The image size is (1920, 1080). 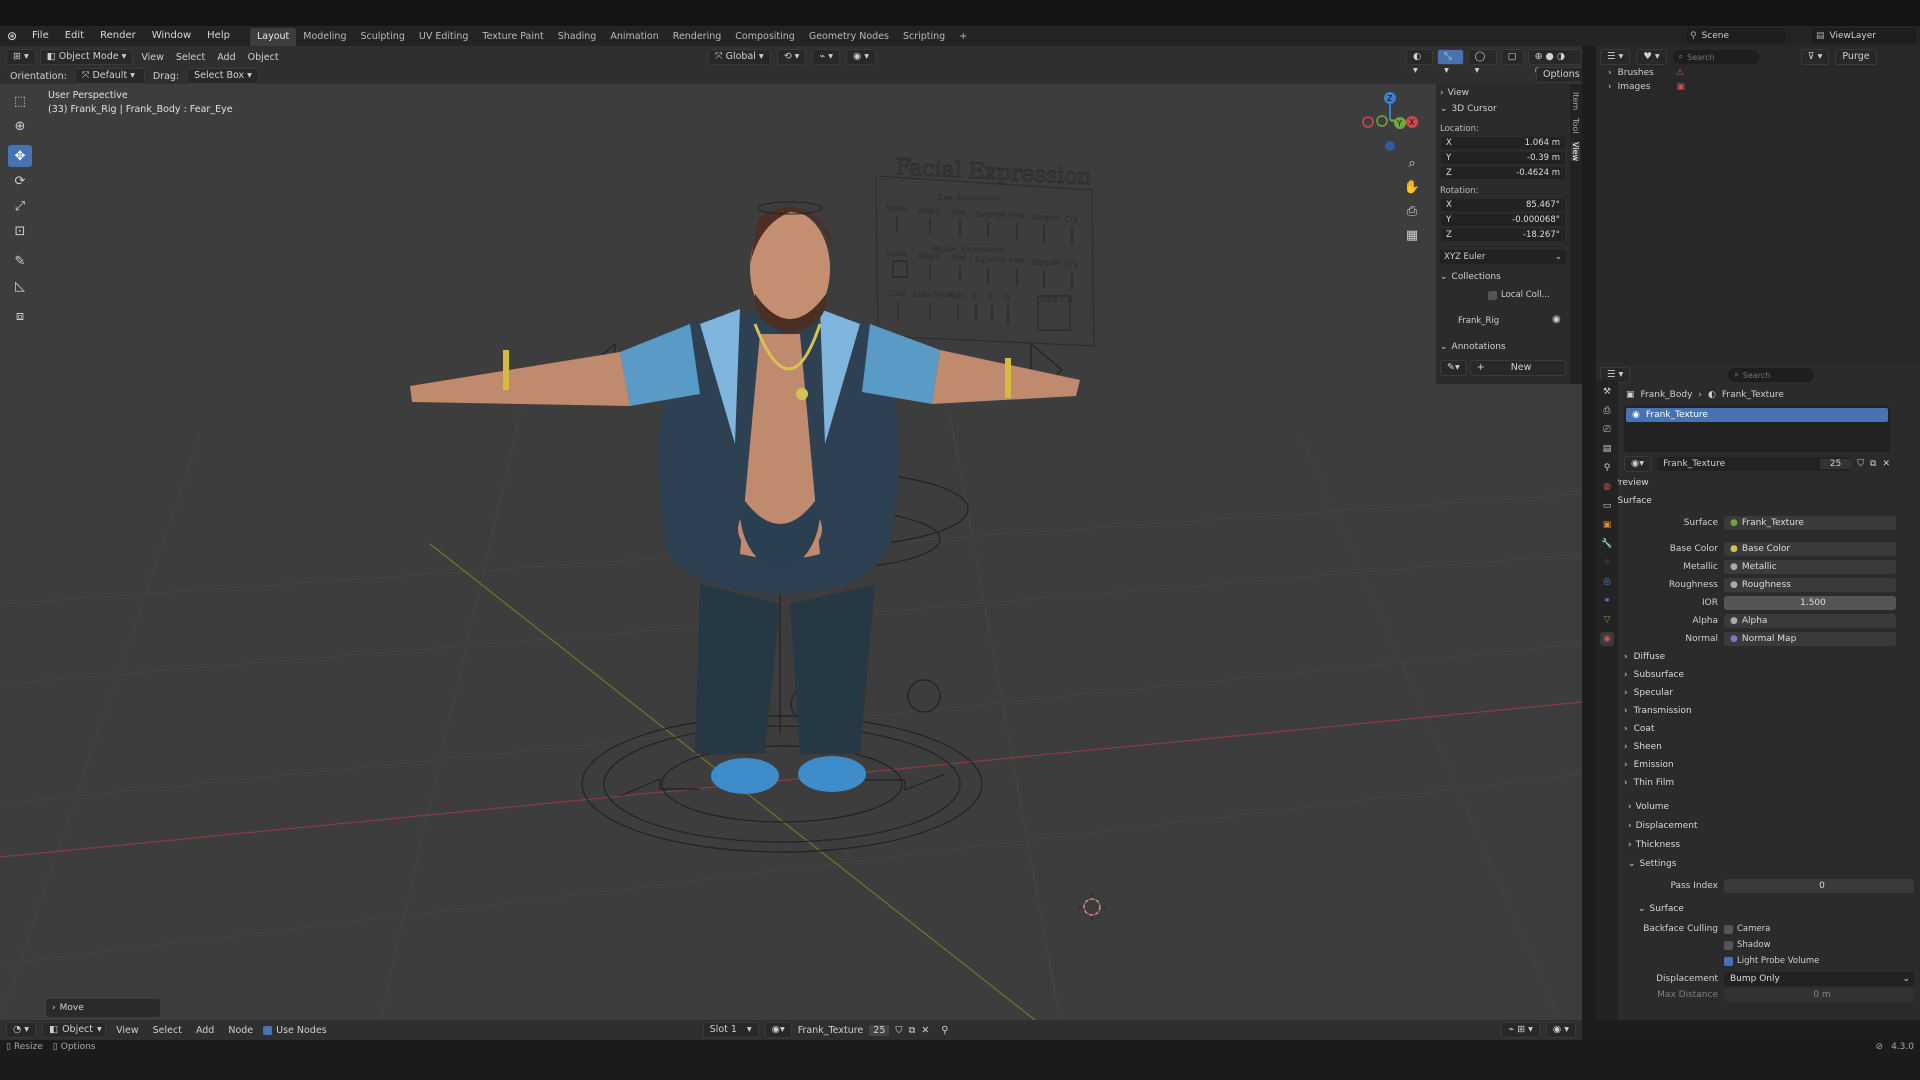 I want to click on drag-dropdown: Select Box ▾, so click(x=223, y=76).